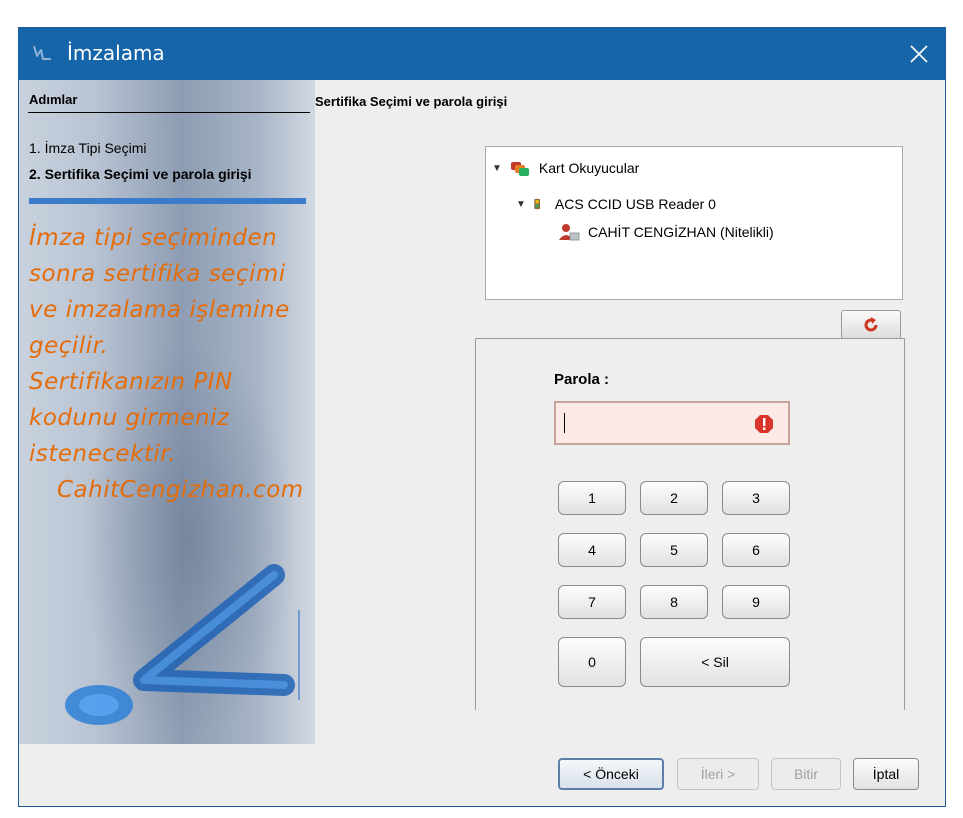 Image resolution: width=963 pixels, height=818 pixels. What do you see at coordinates (756, 550) in the screenshot?
I see `keypad-6-button: 6` at bounding box center [756, 550].